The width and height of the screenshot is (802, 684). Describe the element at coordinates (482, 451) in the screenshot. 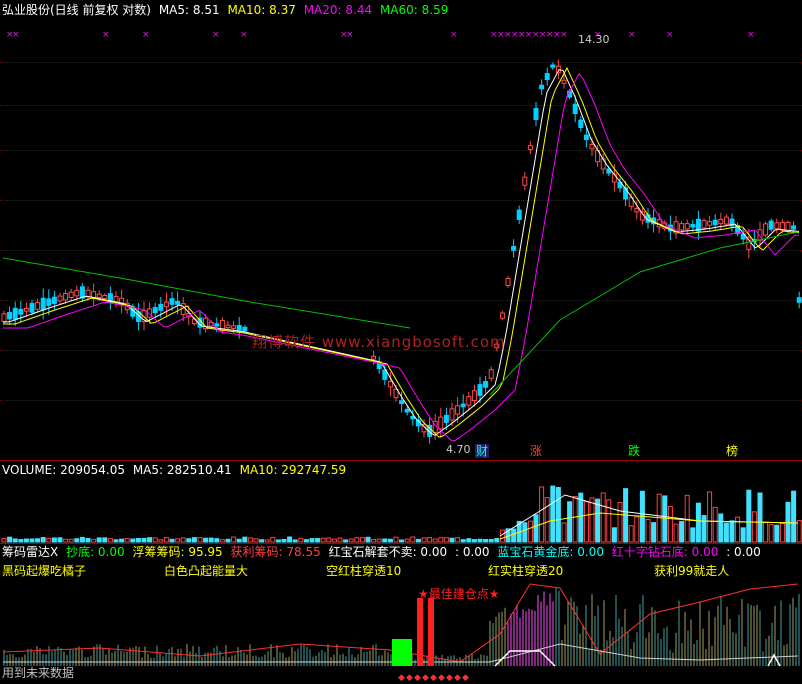

I see `event-tag-cai: 财` at that location.